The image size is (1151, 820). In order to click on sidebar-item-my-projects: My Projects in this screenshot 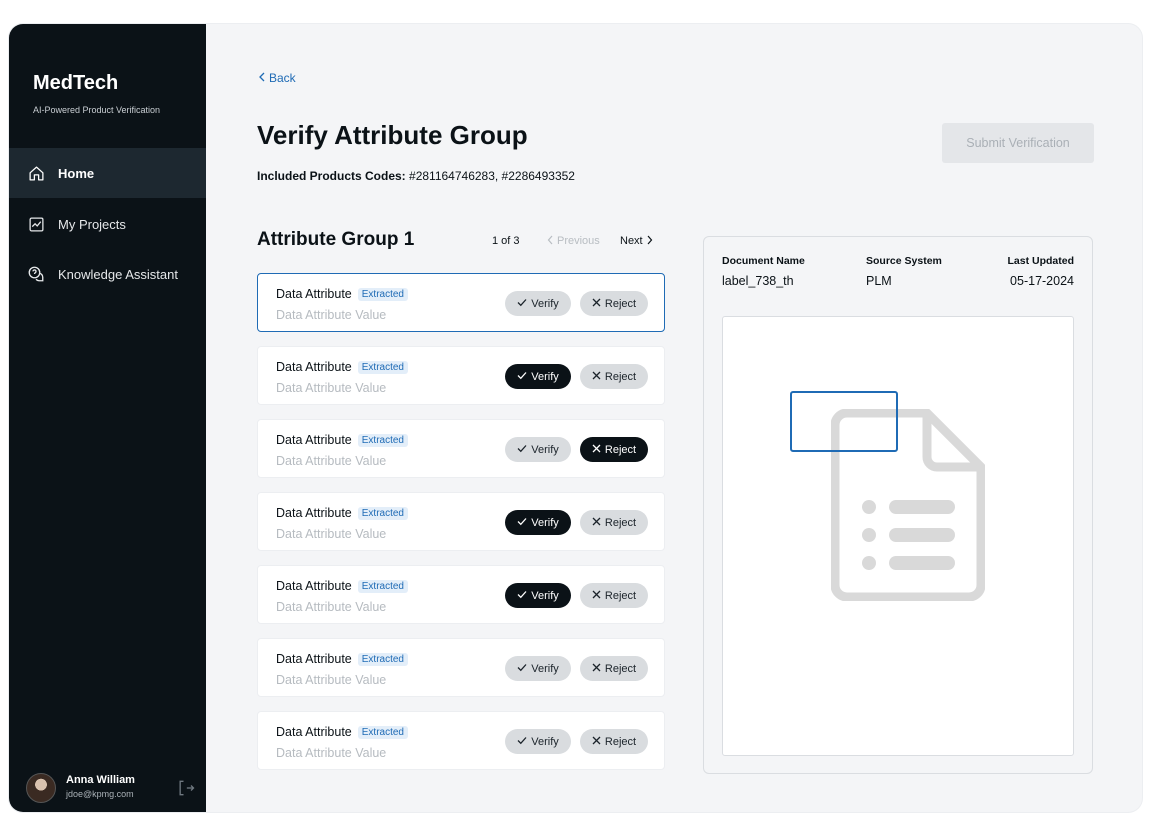, I will do `click(107, 224)`.